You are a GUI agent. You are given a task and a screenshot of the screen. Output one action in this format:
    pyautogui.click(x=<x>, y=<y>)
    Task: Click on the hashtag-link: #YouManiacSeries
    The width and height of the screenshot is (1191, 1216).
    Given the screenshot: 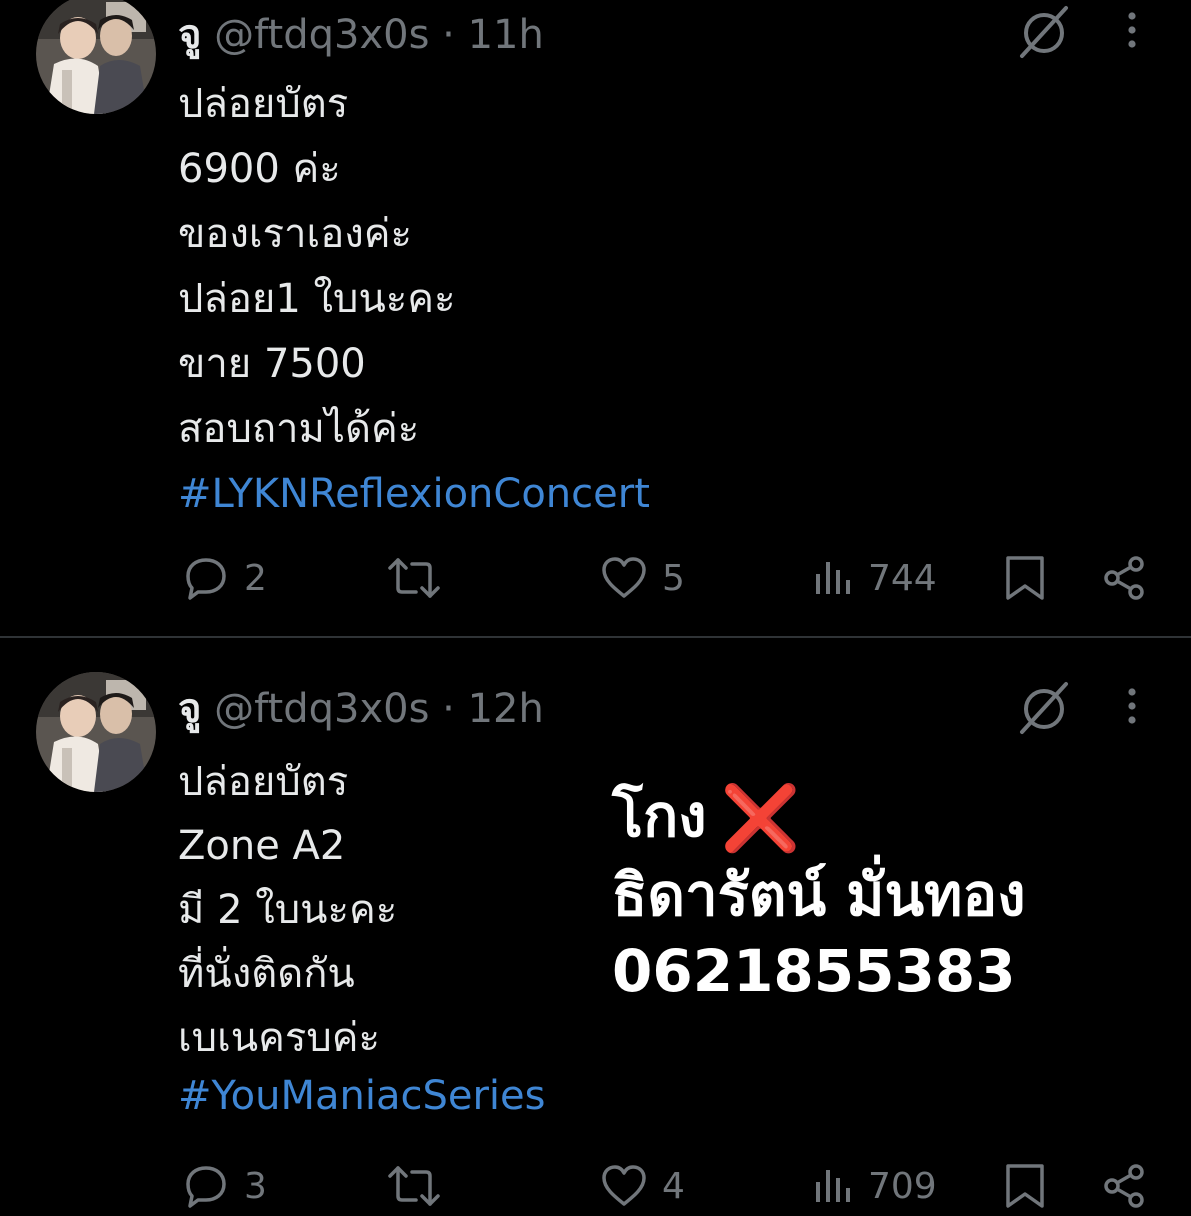 What is the action you would take?
    pyautogui.click(x=361, y=1096)
    